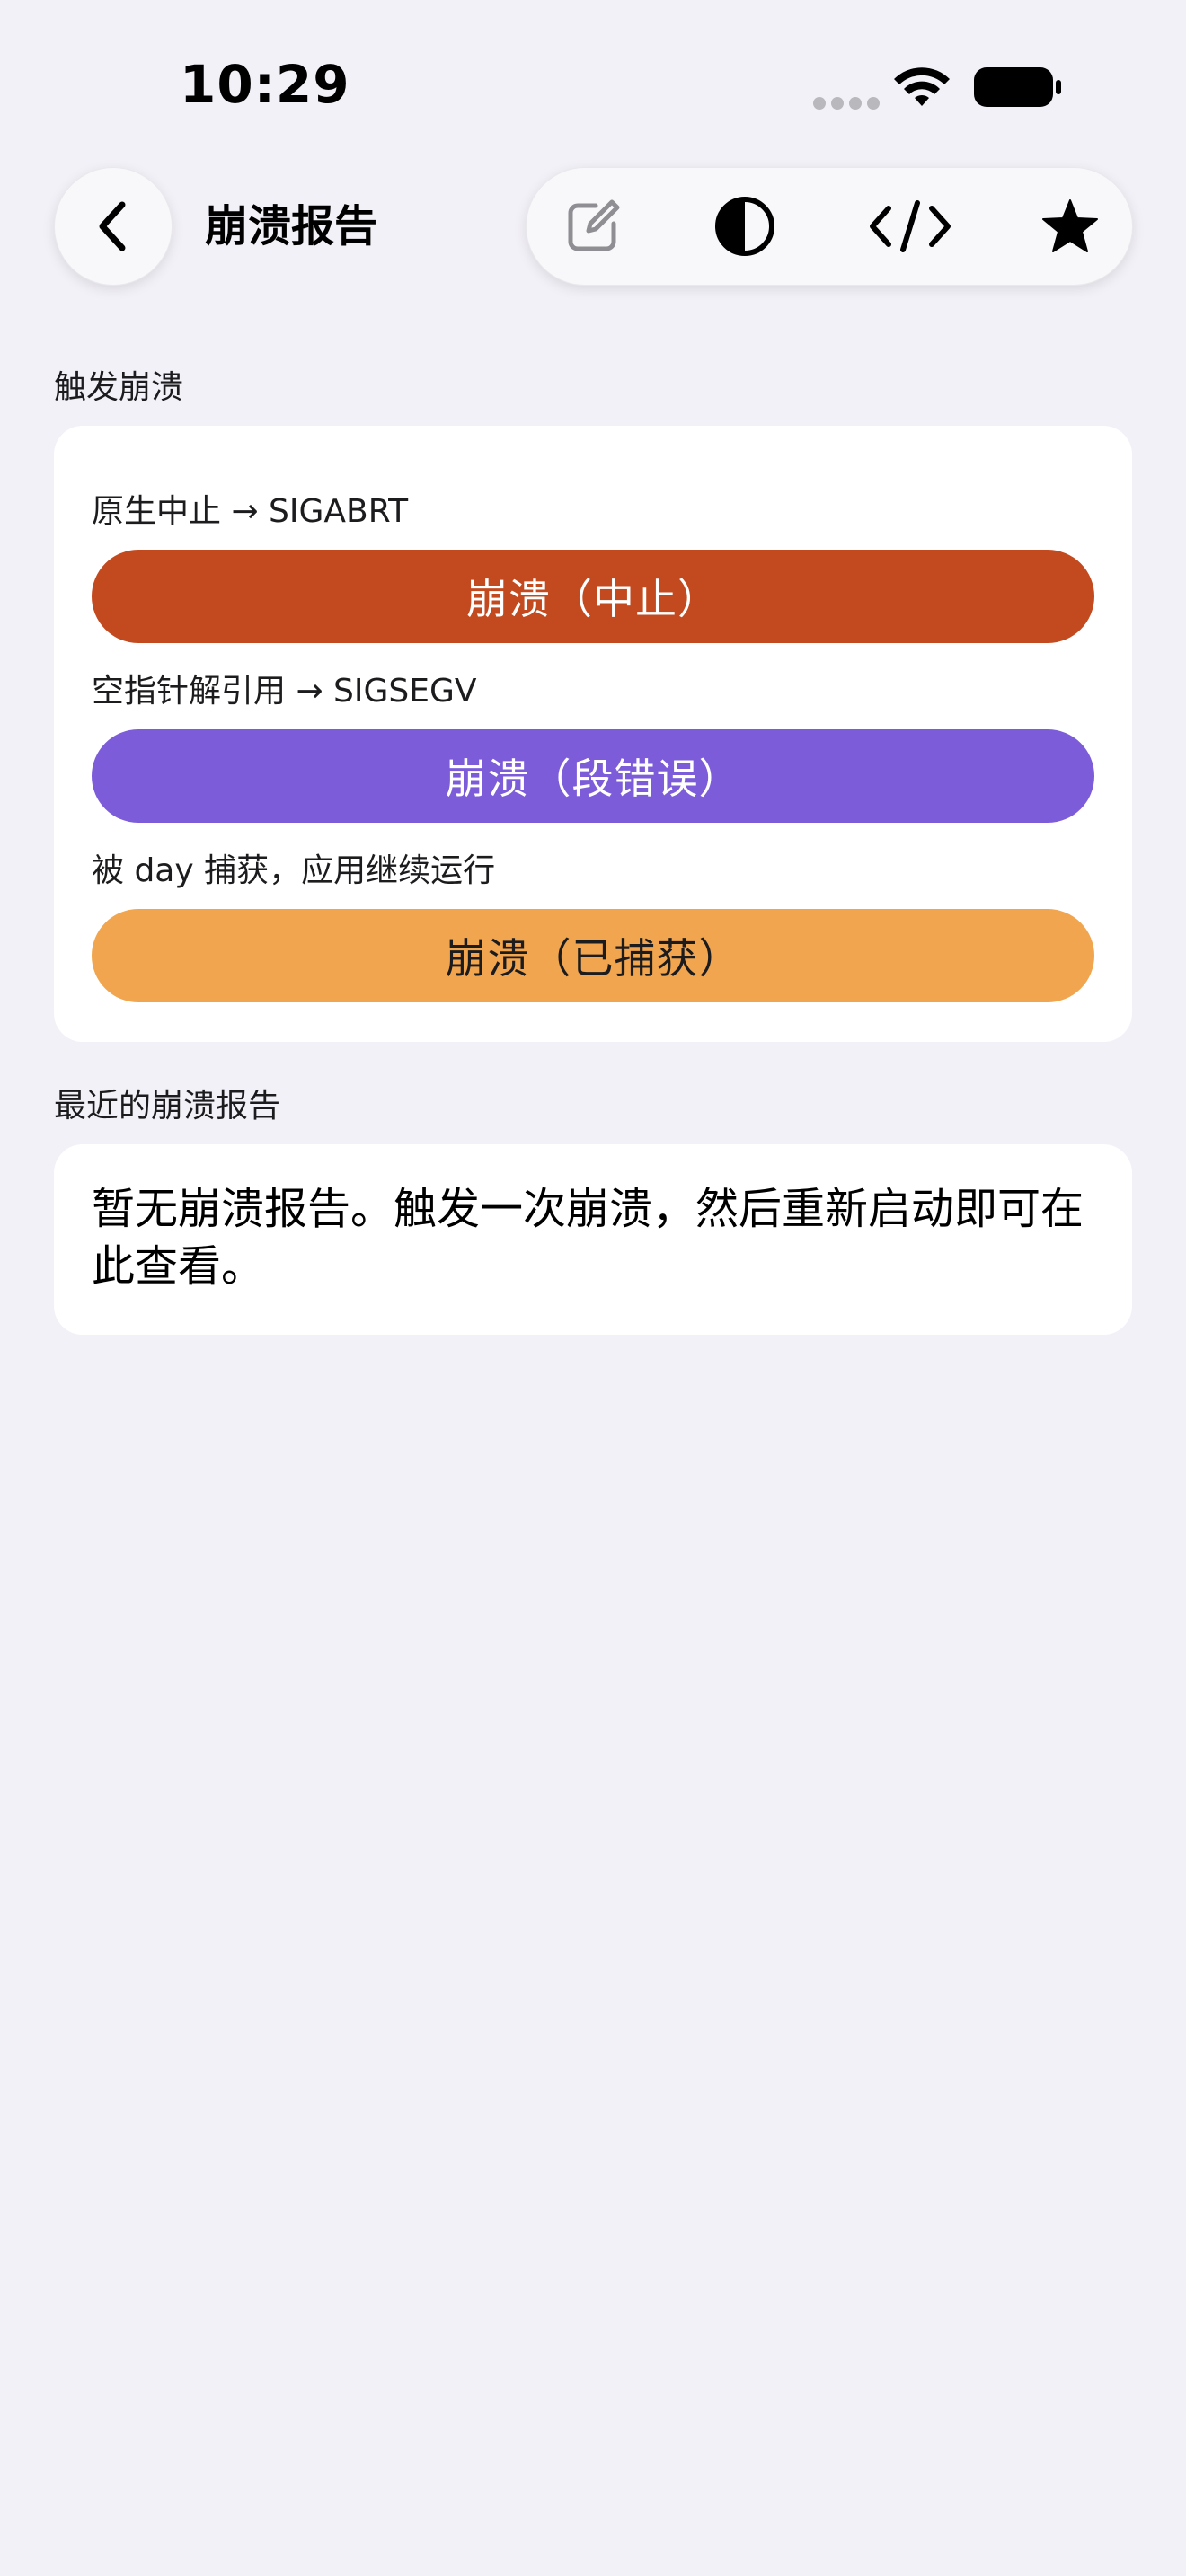 This screenshot has height=2576, width=1186. I want to click on back-button, so click(113, 226).